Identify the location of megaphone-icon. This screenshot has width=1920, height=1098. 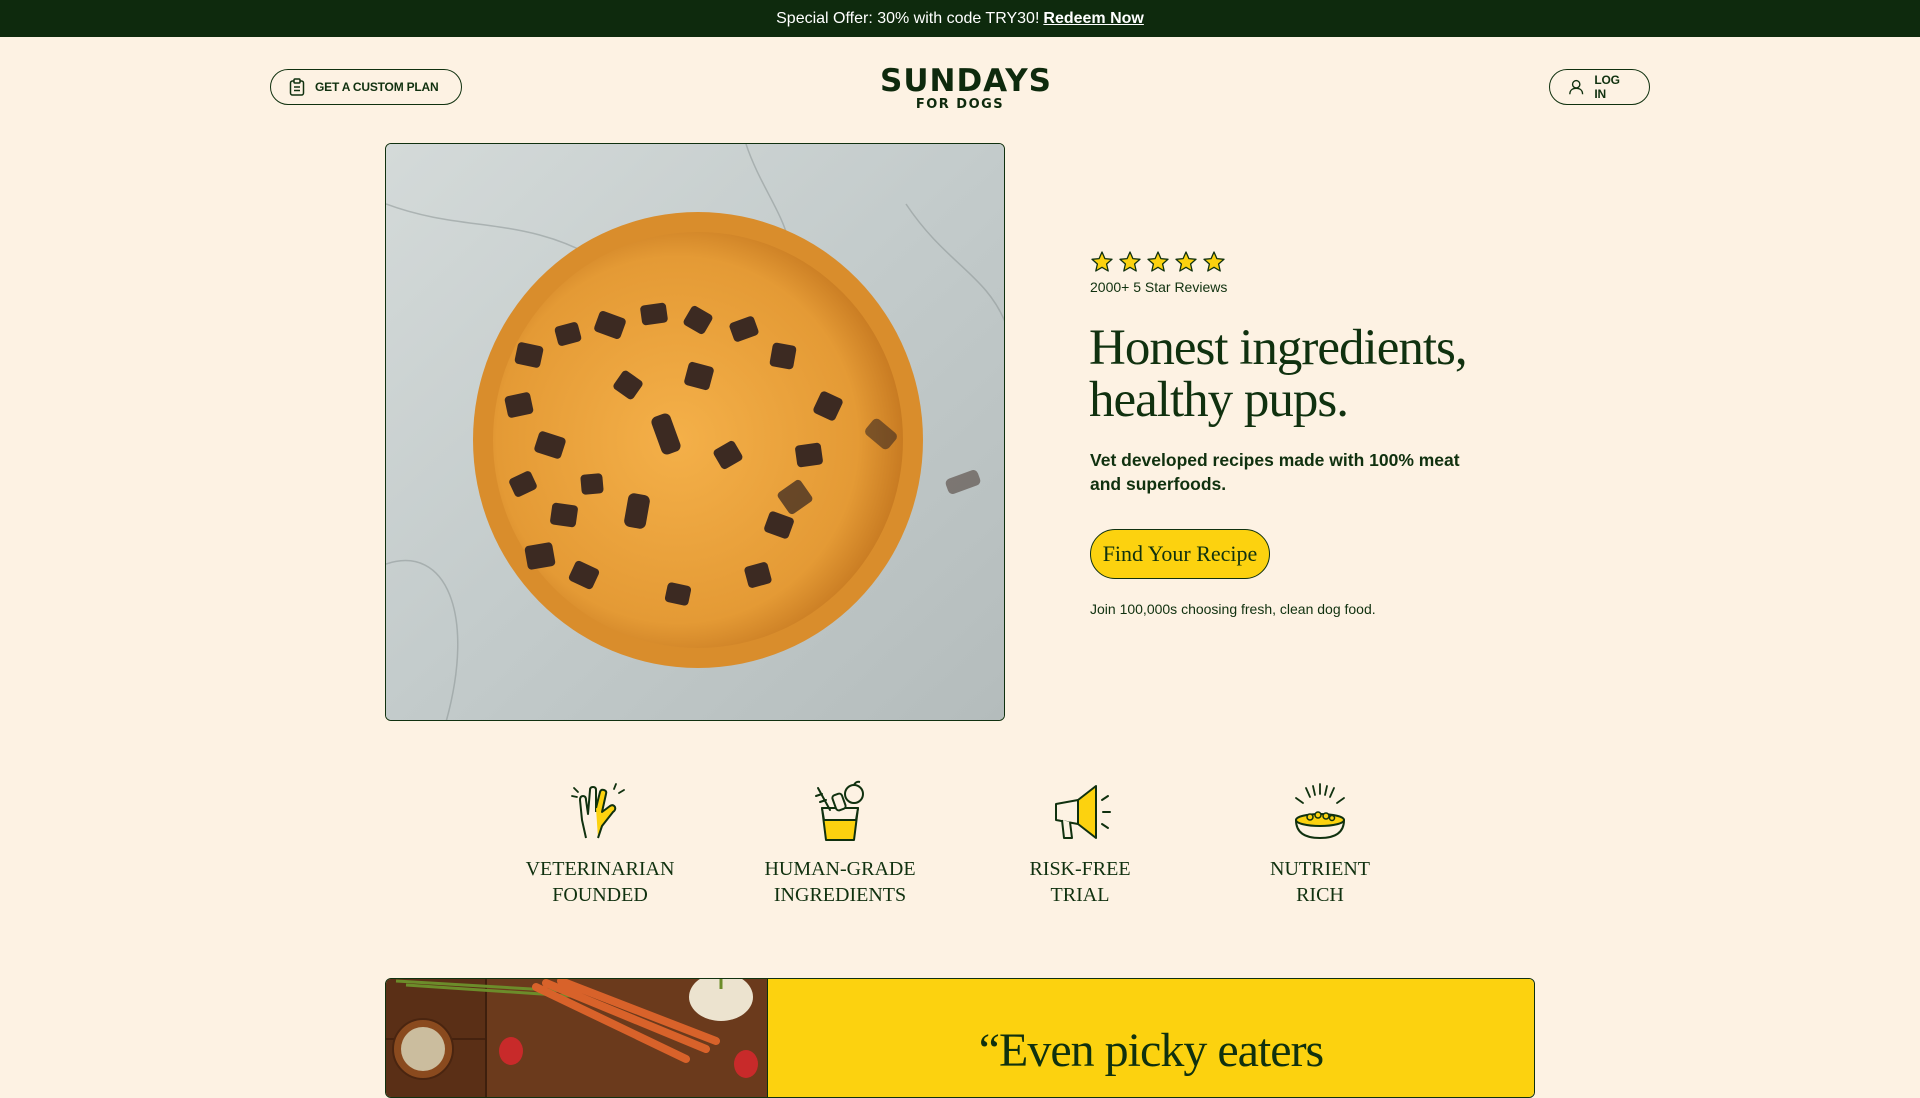
(1083, 812).